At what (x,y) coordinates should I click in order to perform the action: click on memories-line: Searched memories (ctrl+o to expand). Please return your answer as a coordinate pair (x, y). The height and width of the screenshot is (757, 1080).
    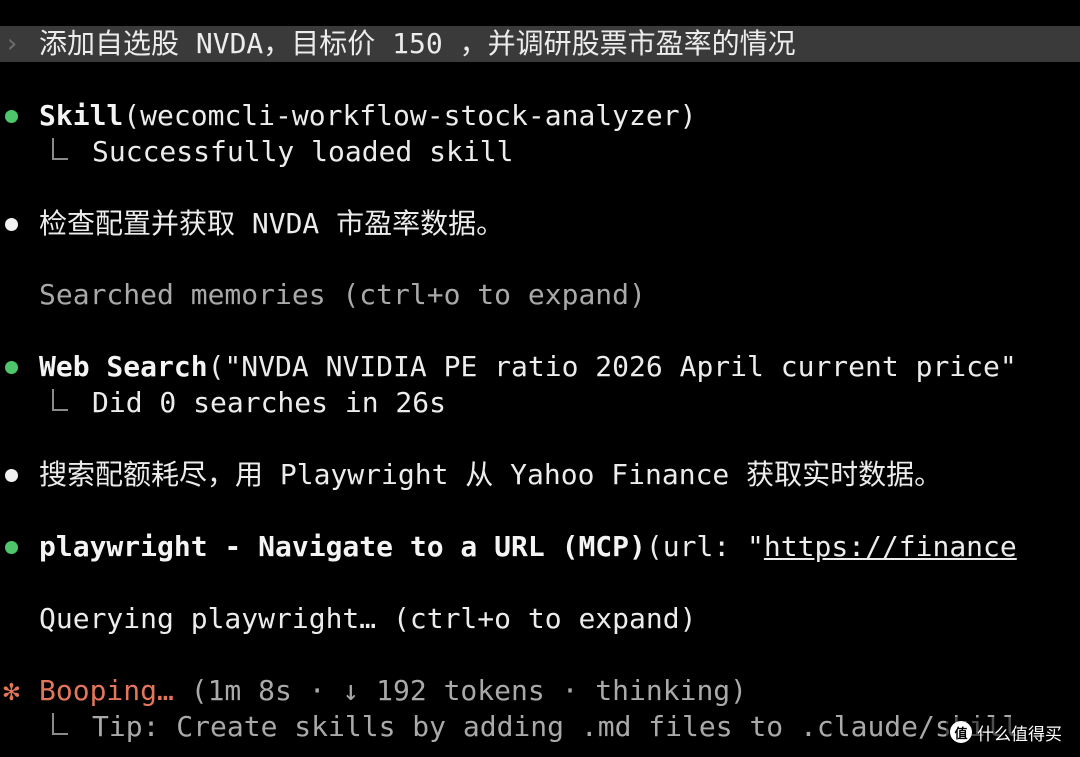
    Looking at the image, I should click on (540, 295).